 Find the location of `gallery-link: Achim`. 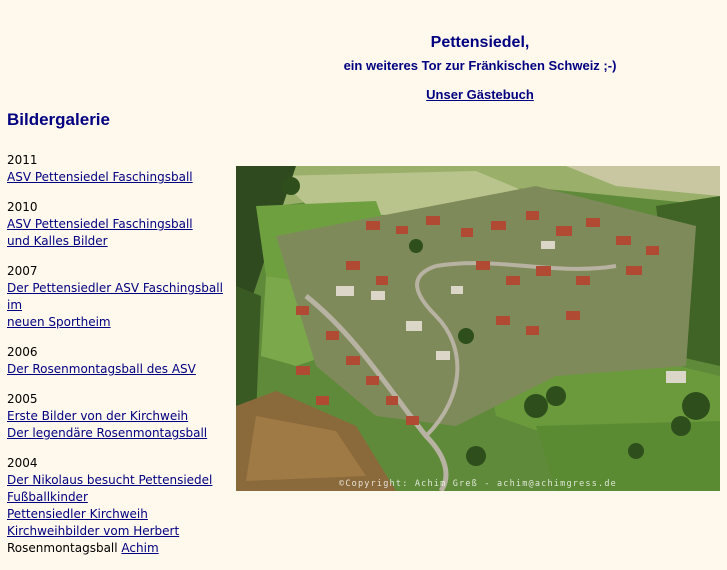

gallery-link: Achim is located at coordinates (139, 548).